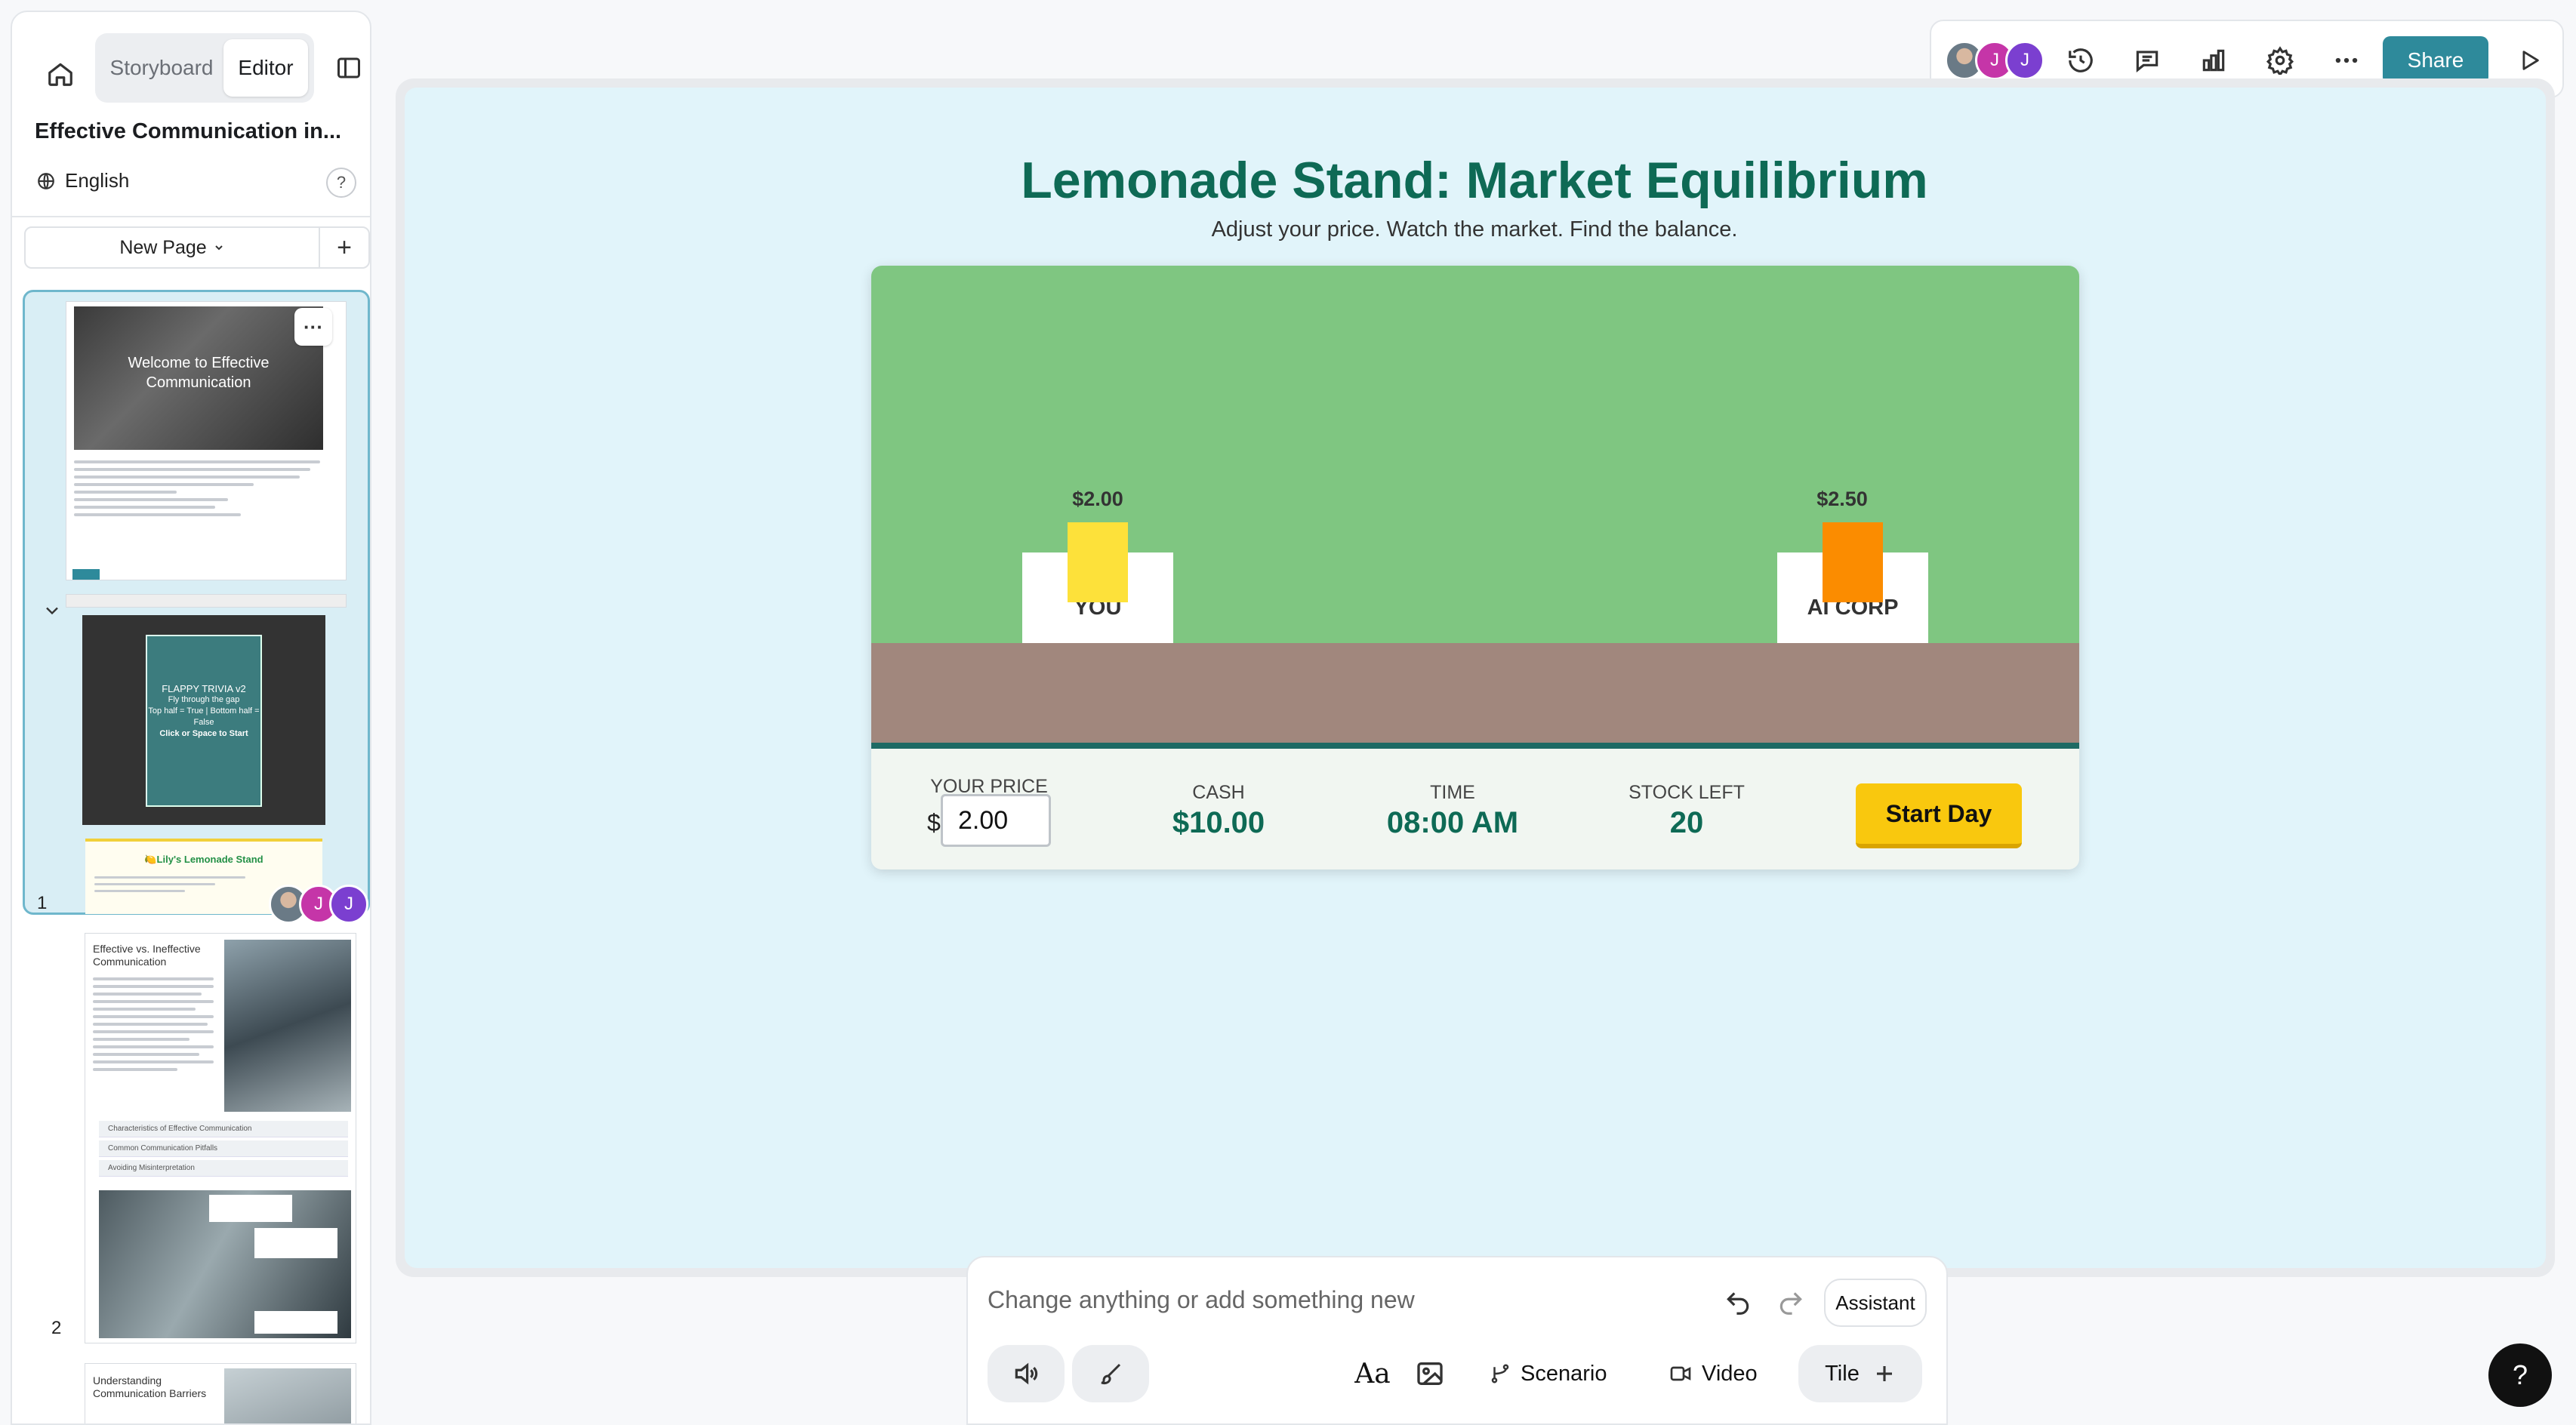 This screenshot has width=2576, height=1425. I want to click on style-button, so click(1110, 1373).